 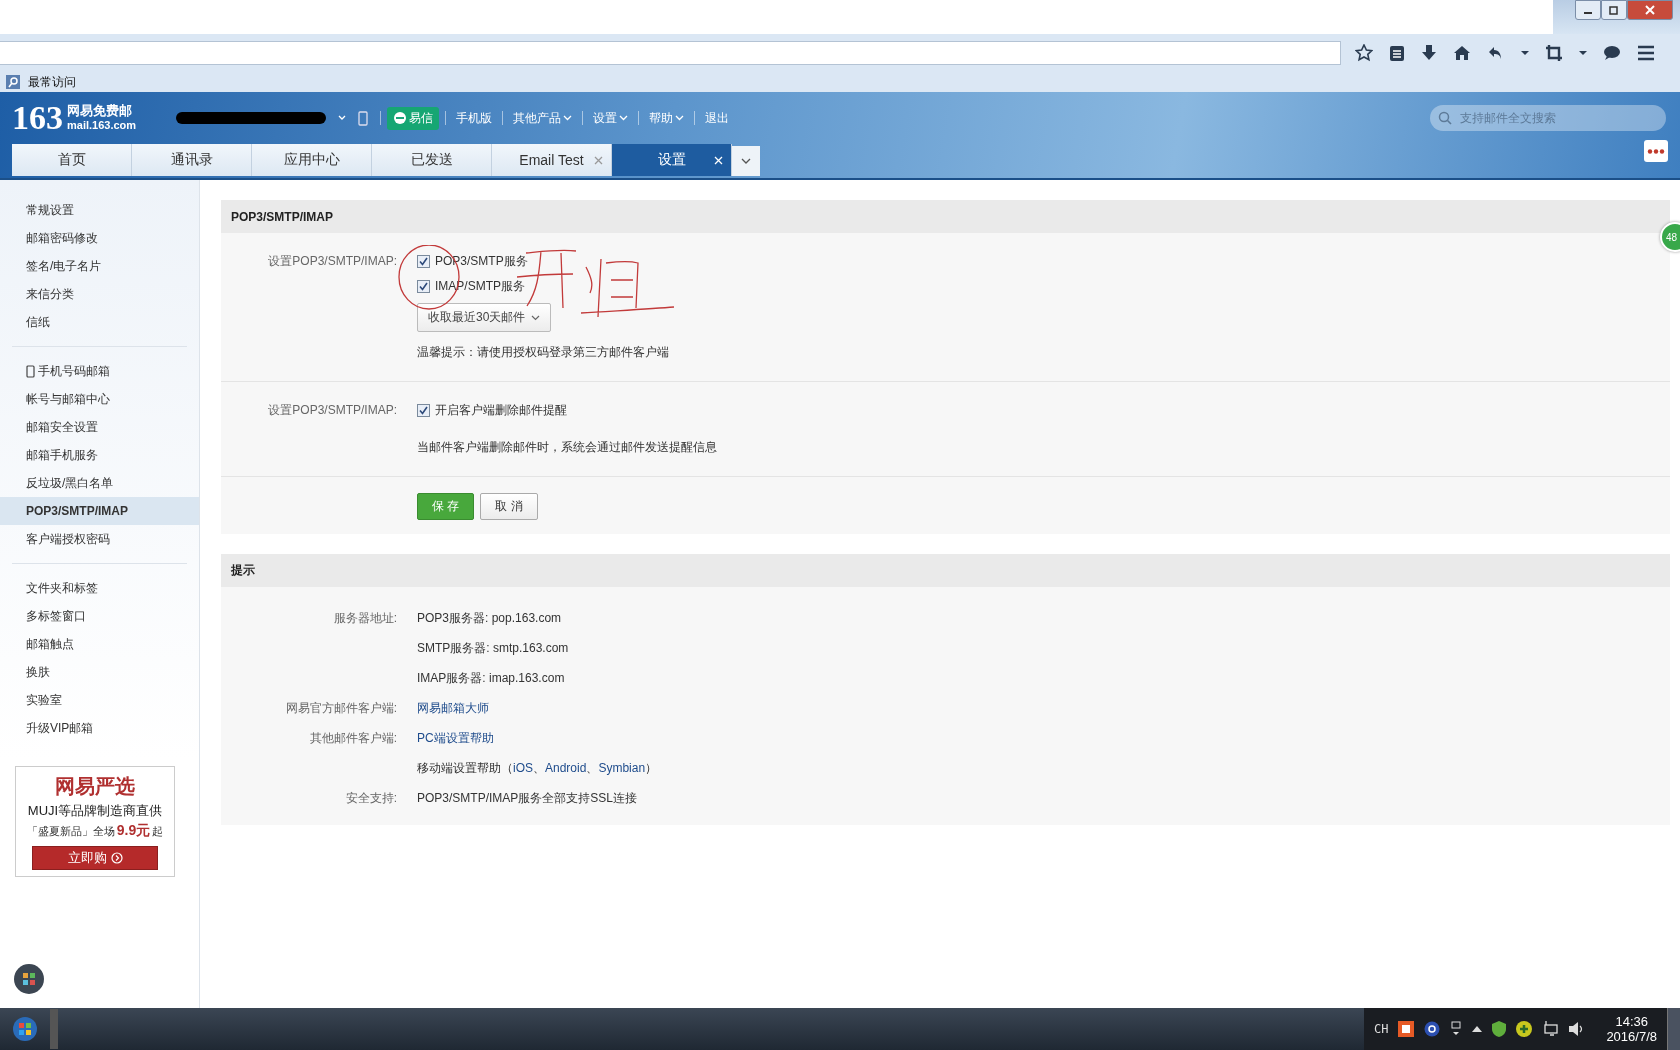 I want to click on windows-icon, so click(x=1456, y=1029).